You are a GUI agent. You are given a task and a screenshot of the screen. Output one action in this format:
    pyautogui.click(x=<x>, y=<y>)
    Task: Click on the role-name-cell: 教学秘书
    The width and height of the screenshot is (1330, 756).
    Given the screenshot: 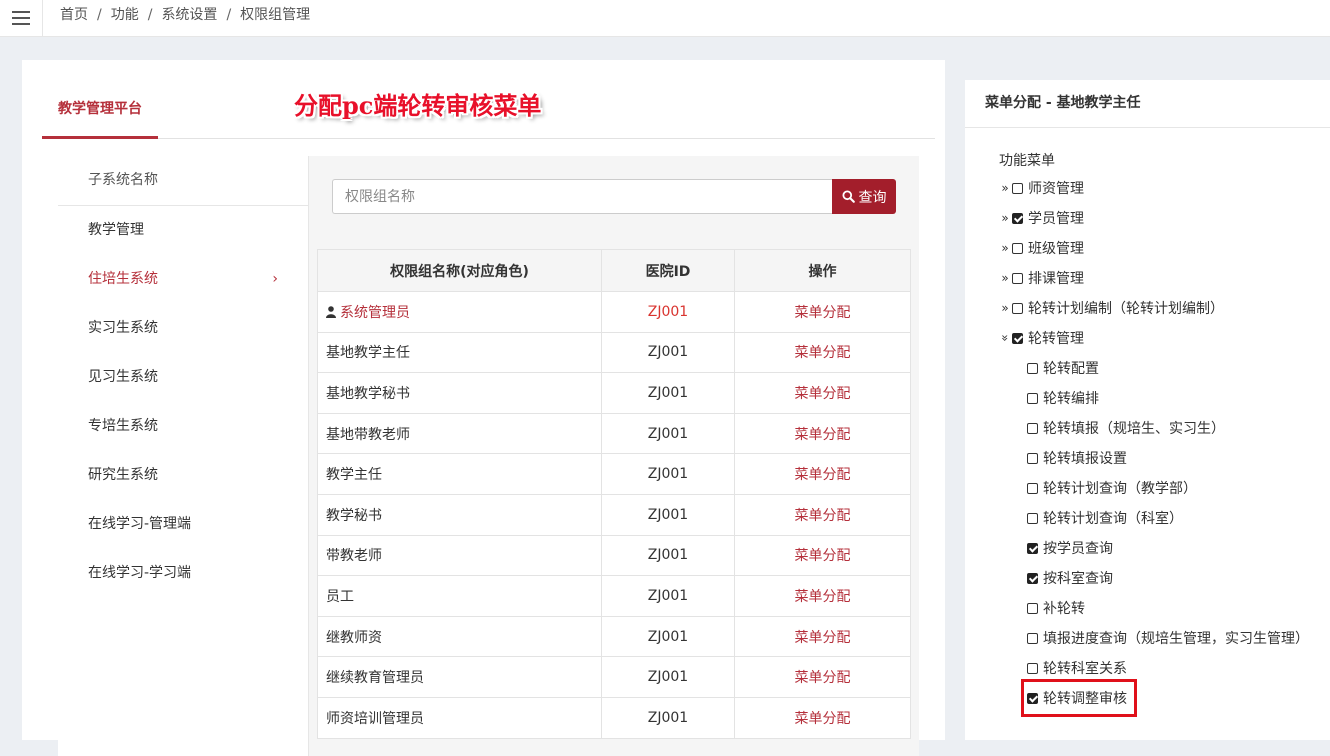 What is the action you would take?
    pyautogui.click(x=459, y=514)
    